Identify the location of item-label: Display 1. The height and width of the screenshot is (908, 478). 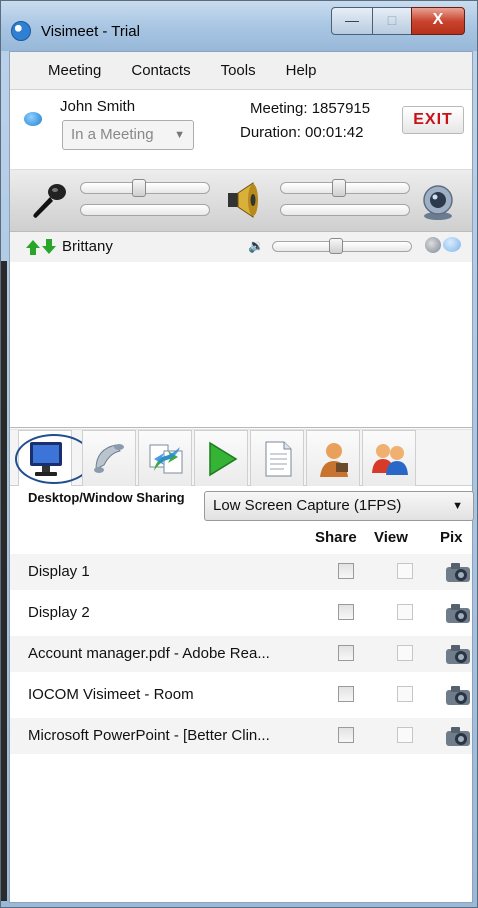
(59, 571).